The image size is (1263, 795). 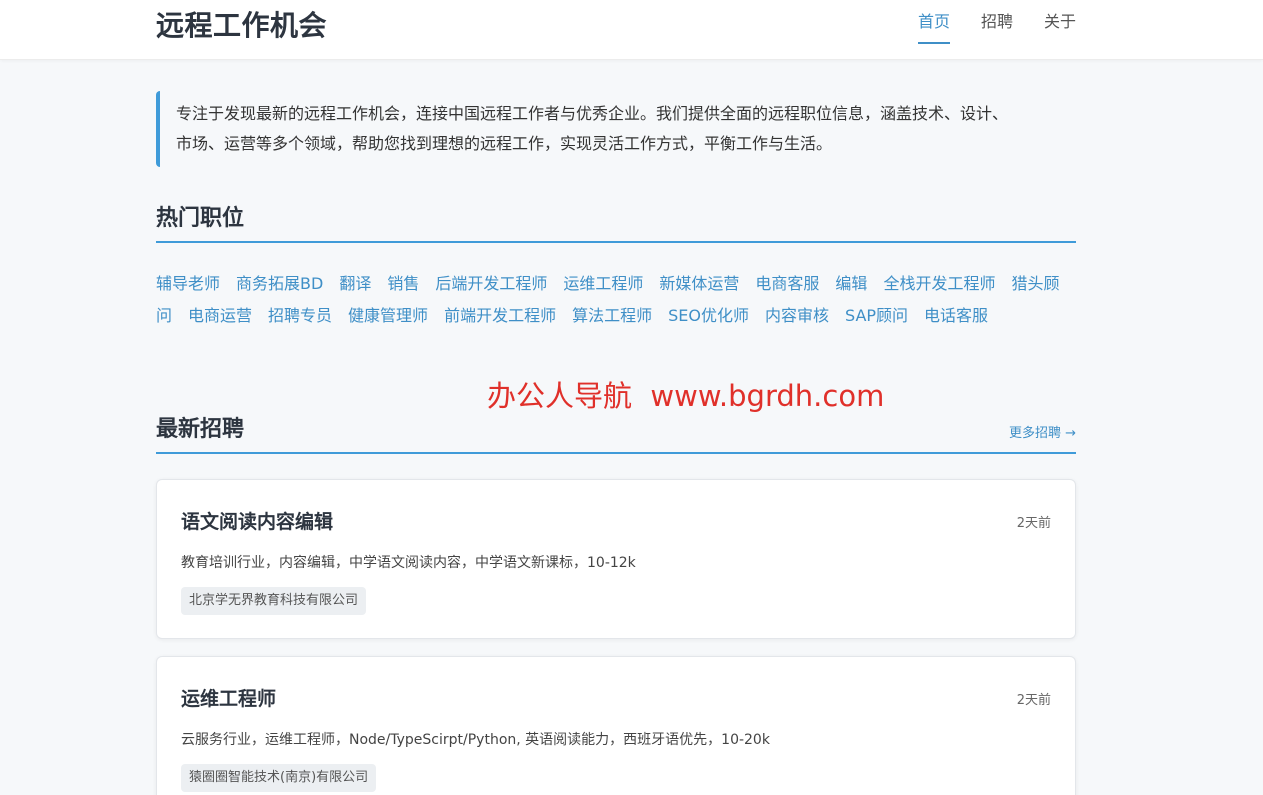 I want to click on site-title: 远程工作机会, so click(x=241, y=24).